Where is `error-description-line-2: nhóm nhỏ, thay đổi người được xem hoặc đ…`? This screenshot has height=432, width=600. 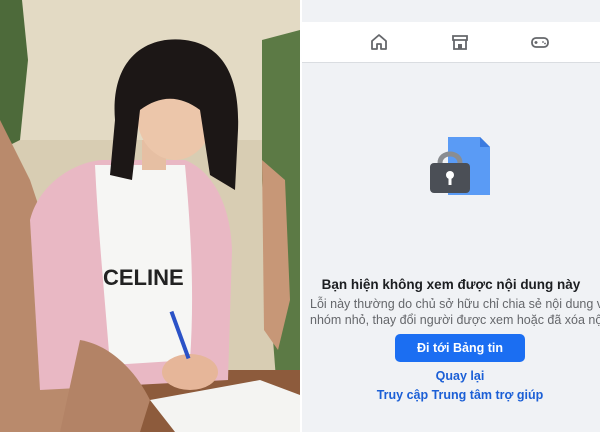
error-description-line-2: nhóm nhỏ, thay đổi người được xem hoặc đ… is located at coordinates (455, 320).